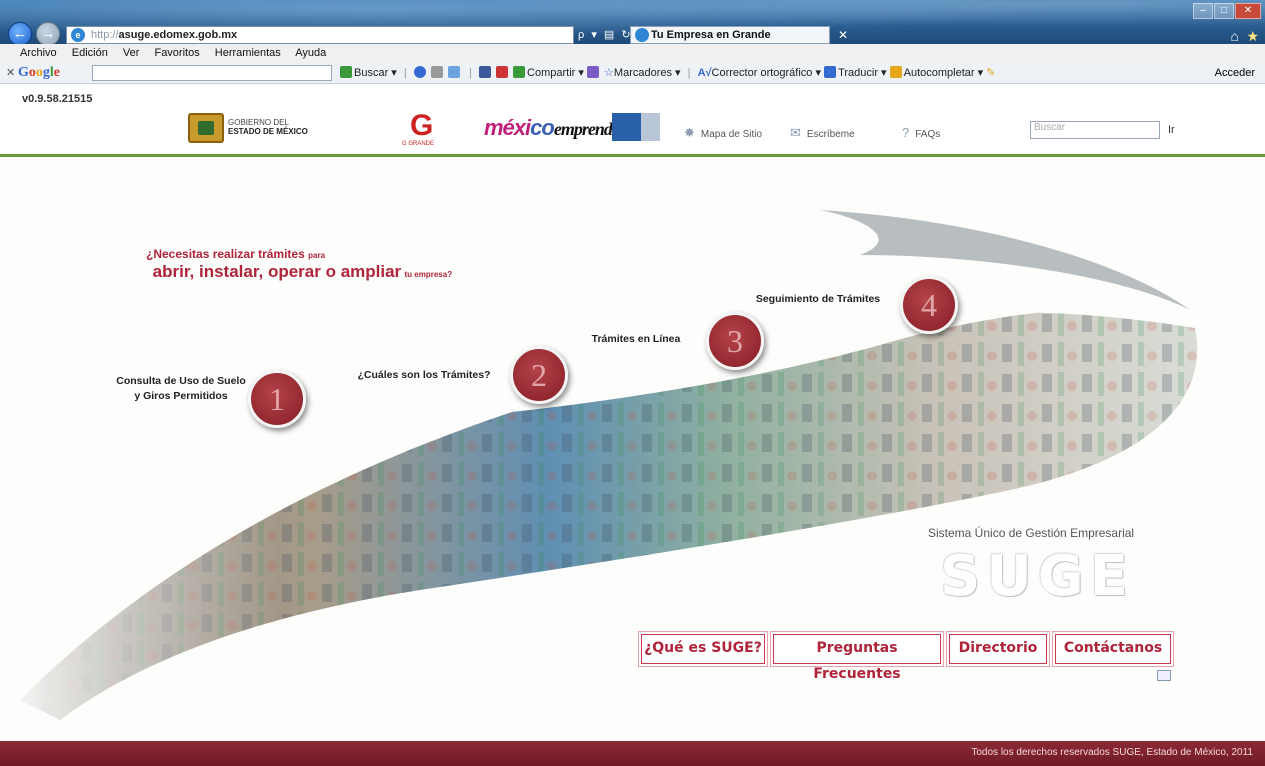 This screenshot has height=766, width=1265. Describe the element at coordinates (317, 255) in the screenshot. I see `question-para: para` at that location.